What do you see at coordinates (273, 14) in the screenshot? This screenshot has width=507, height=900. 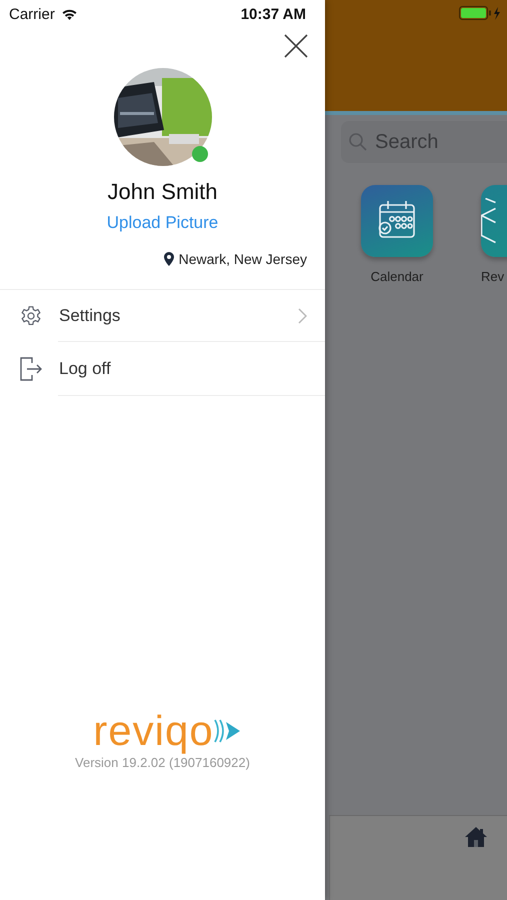 I see `status-time: 10:37 AM` at bounding box center [273, 14].